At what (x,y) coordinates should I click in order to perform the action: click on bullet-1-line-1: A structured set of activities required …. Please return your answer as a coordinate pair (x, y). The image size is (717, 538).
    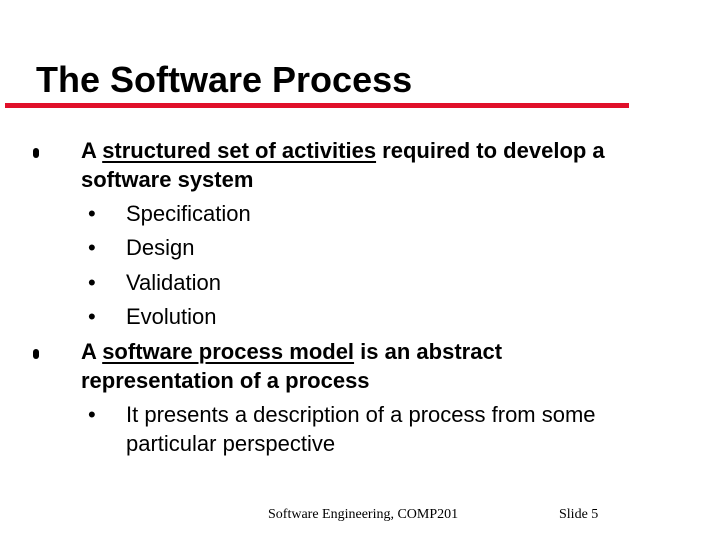
    Looking at the image, I should click on (343, 151).